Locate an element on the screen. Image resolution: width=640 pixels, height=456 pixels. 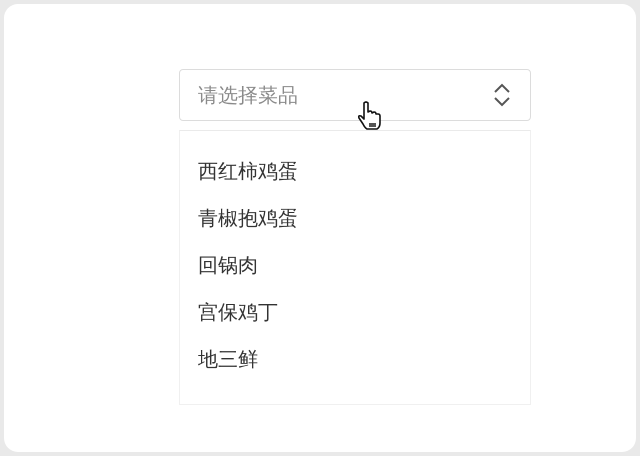
pointer-hand-icon is located at coordinates (370, 116).